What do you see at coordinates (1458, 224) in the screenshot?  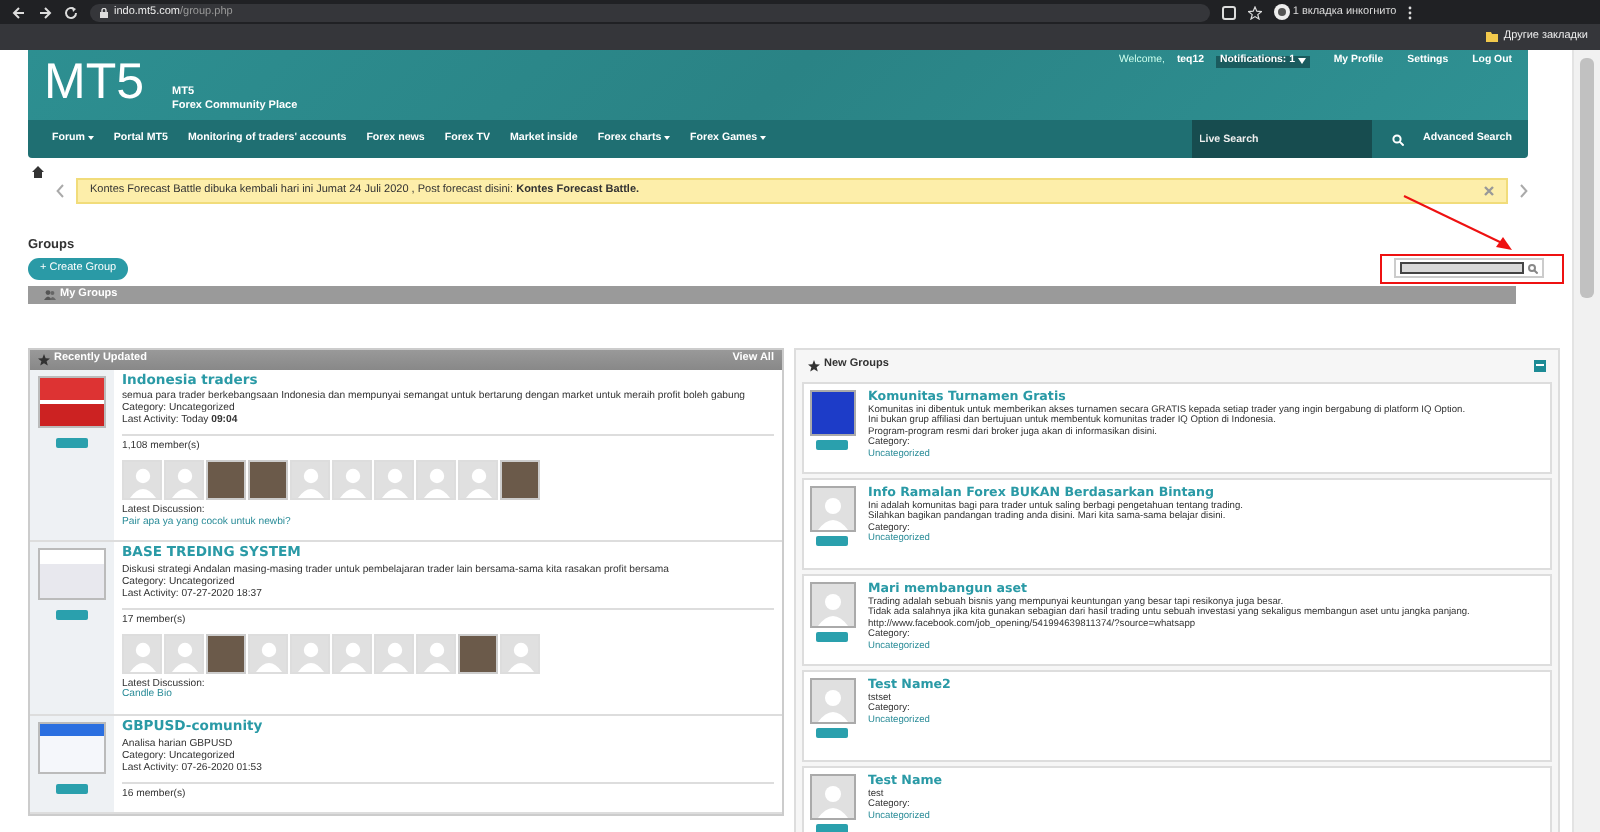 I see `annotation-arrow` at bounding box center [1458, 224].